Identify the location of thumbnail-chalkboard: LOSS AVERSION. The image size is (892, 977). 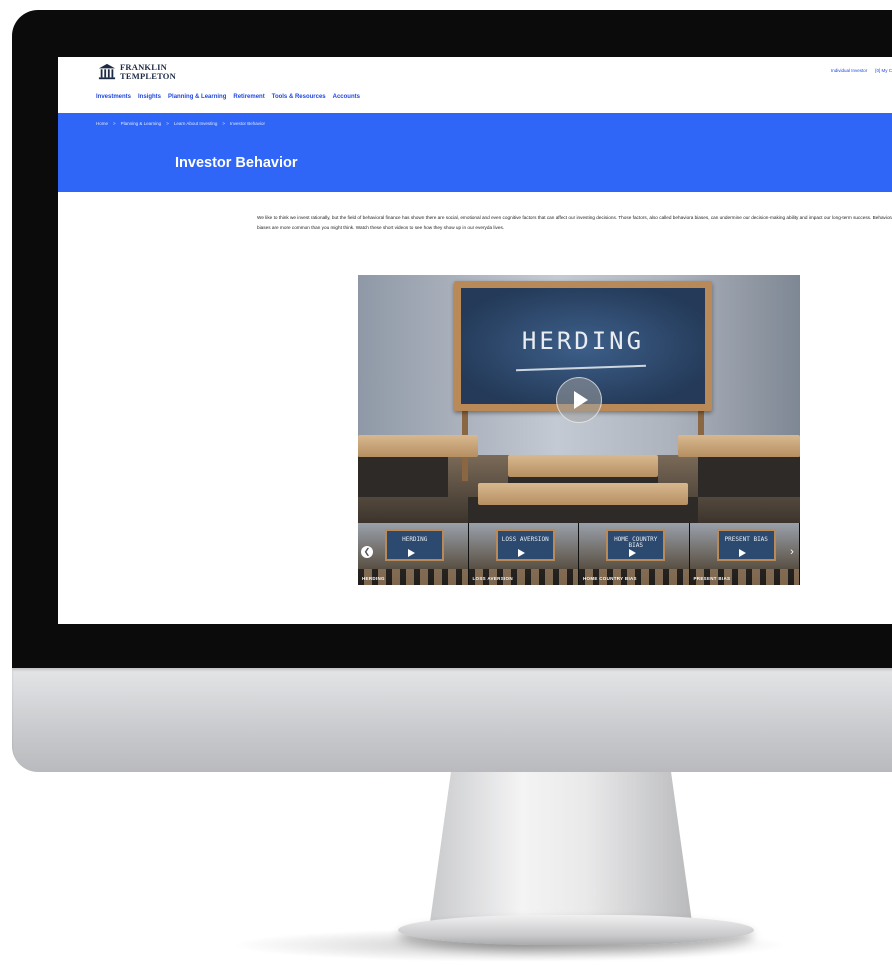
(525, 545).